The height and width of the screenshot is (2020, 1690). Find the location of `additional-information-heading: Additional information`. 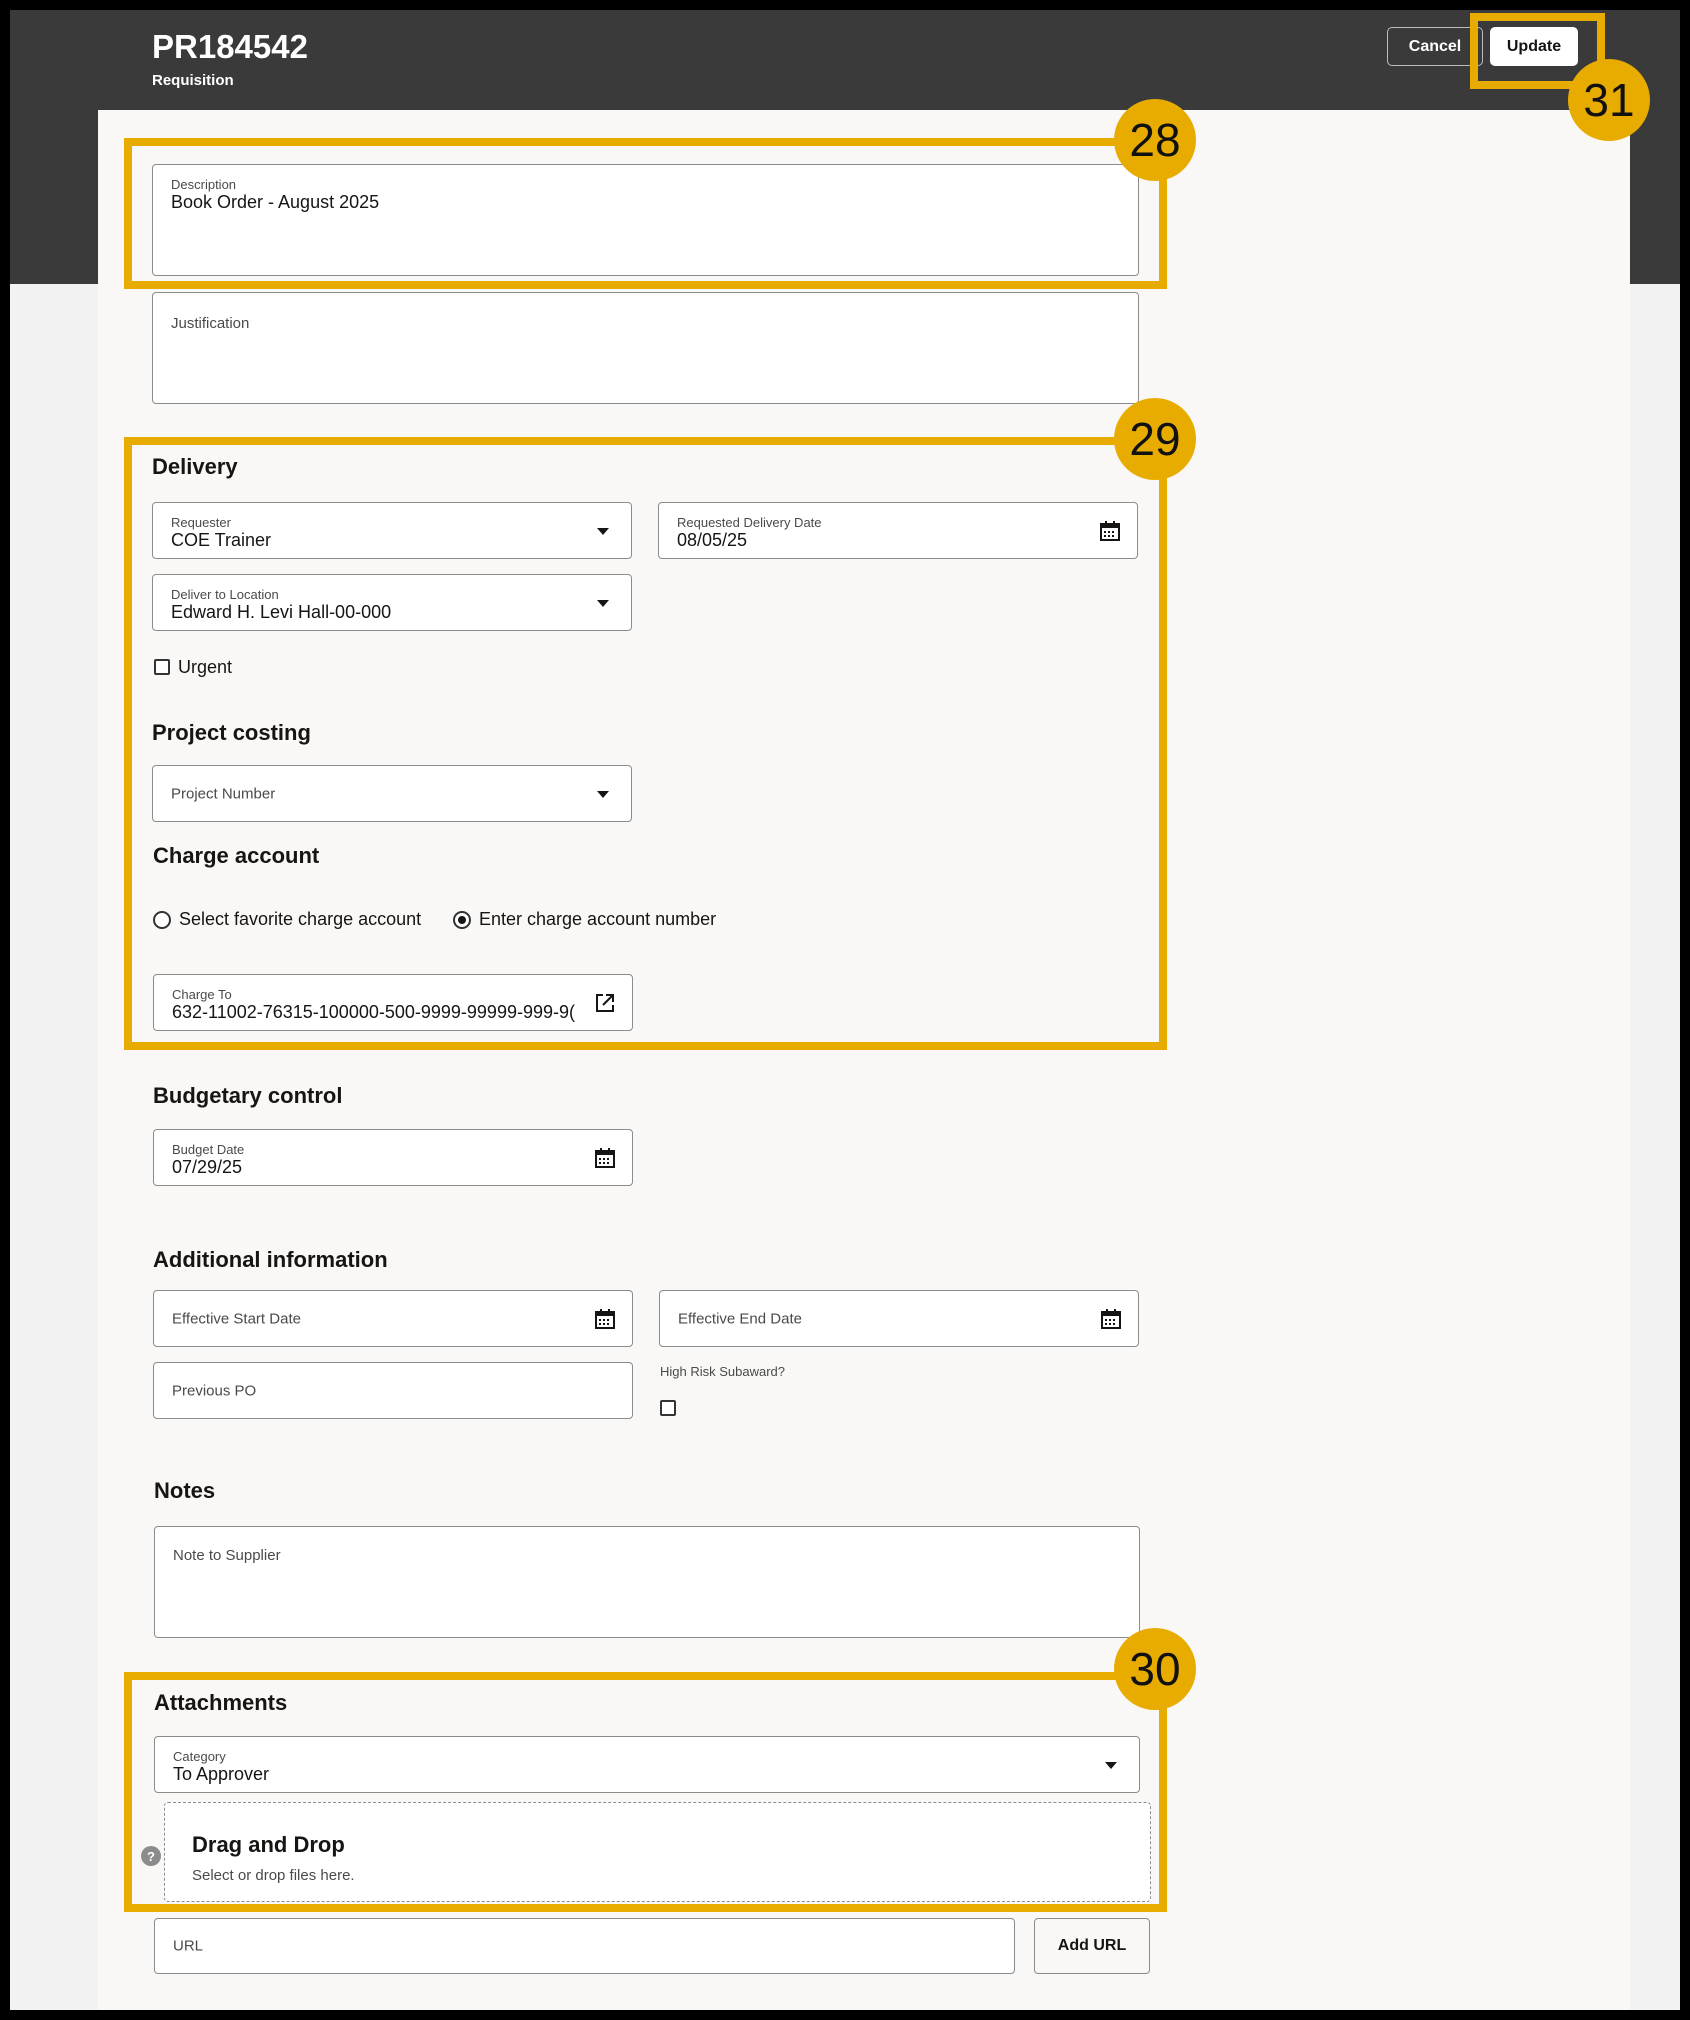

additional-information-heading: Additional information is located at coordinates (270, 1259).